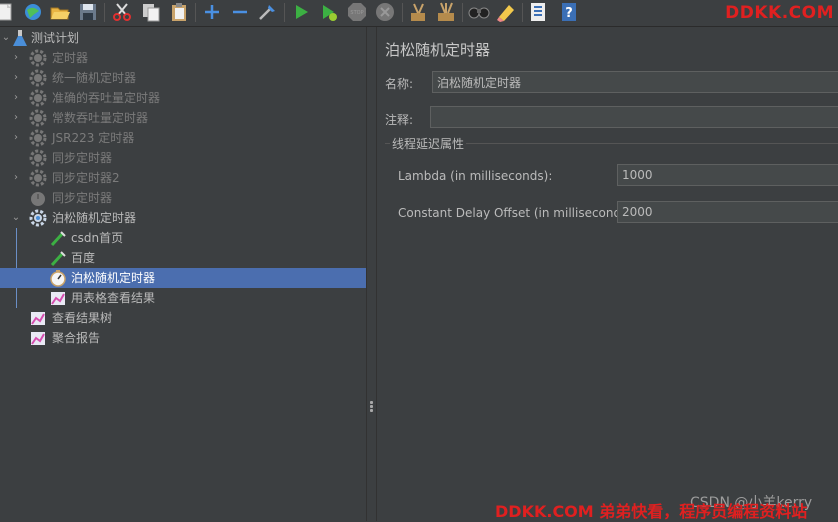  What do you see at coordinates (517, 213) in the screenshot?
I see `offset-label: Constant Delay Offset (in milliseconds):` at bounding box center [517, 213].